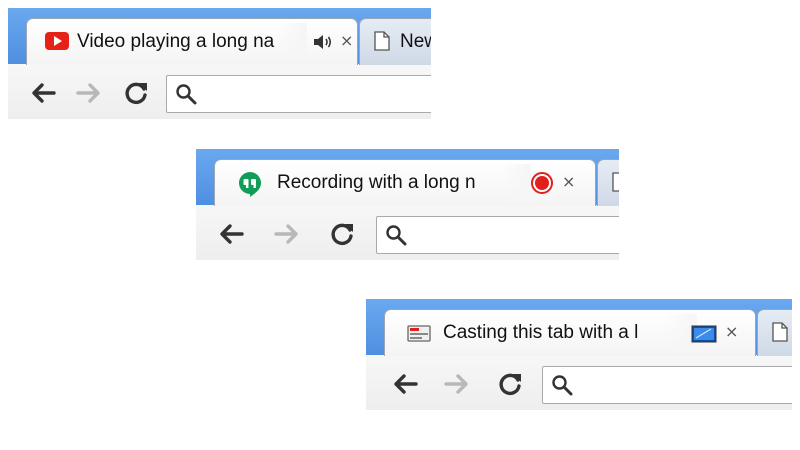 This screenshot has height=450, width=800. I want to click on hangouts-icon, so click(250, 184).